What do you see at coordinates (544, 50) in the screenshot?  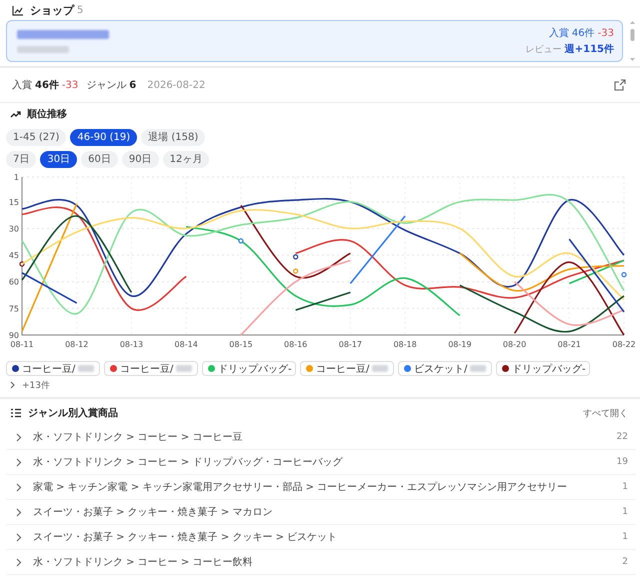 I see `review-label: レビュー` at bounding box center [544, 50].